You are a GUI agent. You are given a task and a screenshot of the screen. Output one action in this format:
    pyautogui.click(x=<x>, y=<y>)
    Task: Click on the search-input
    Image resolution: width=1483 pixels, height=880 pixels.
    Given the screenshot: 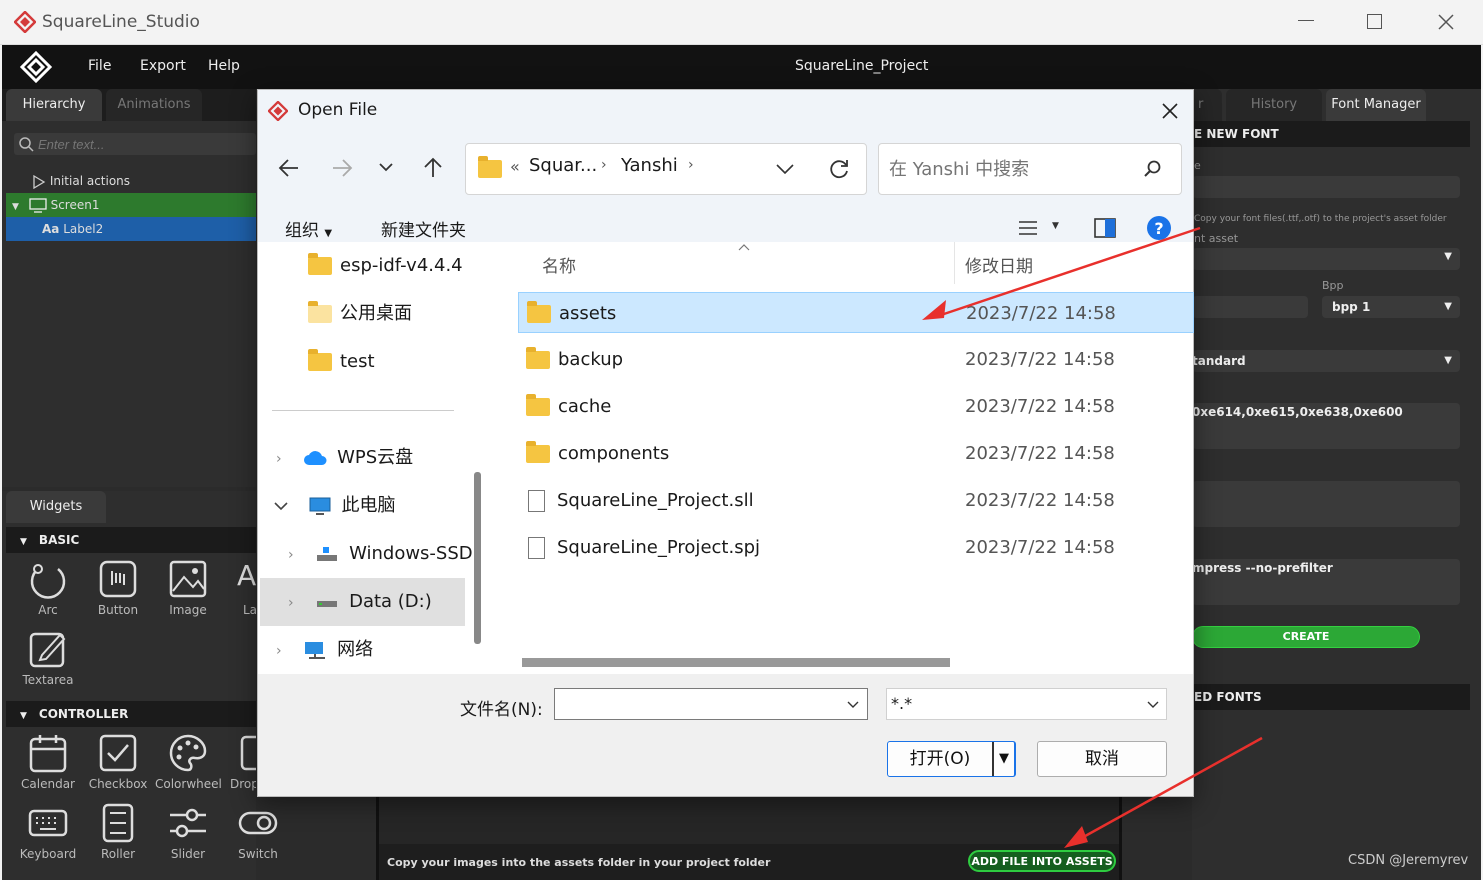 What is the action you would take?
    pyautogui.click(x=1014, y=169)
    